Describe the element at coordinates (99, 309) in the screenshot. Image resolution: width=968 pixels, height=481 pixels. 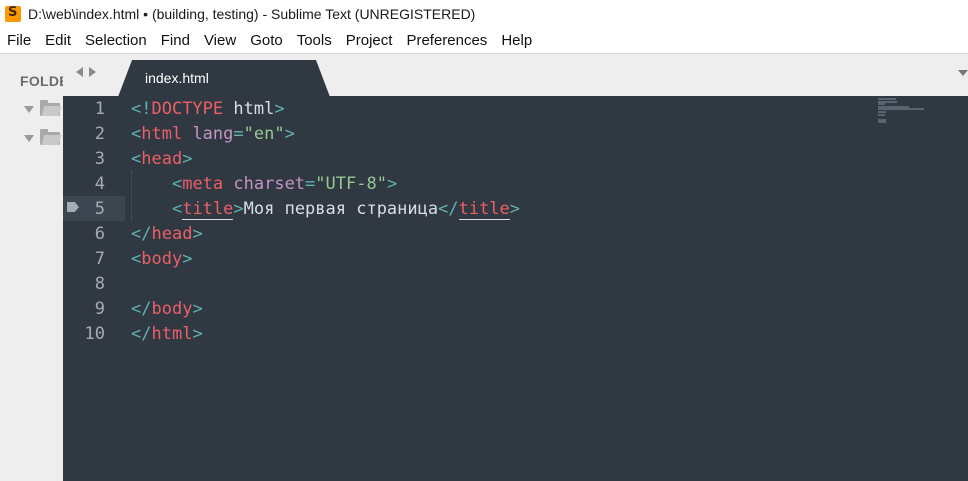
I see `line-number: 9` at that location.